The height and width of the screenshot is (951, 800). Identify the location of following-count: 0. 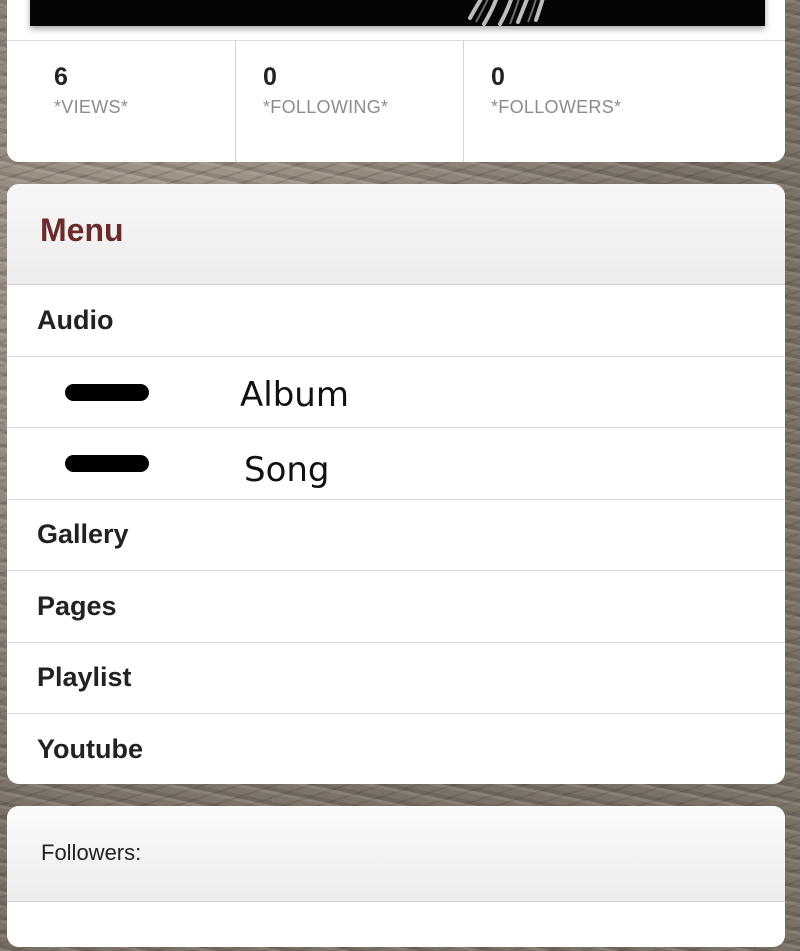
(270, 77).